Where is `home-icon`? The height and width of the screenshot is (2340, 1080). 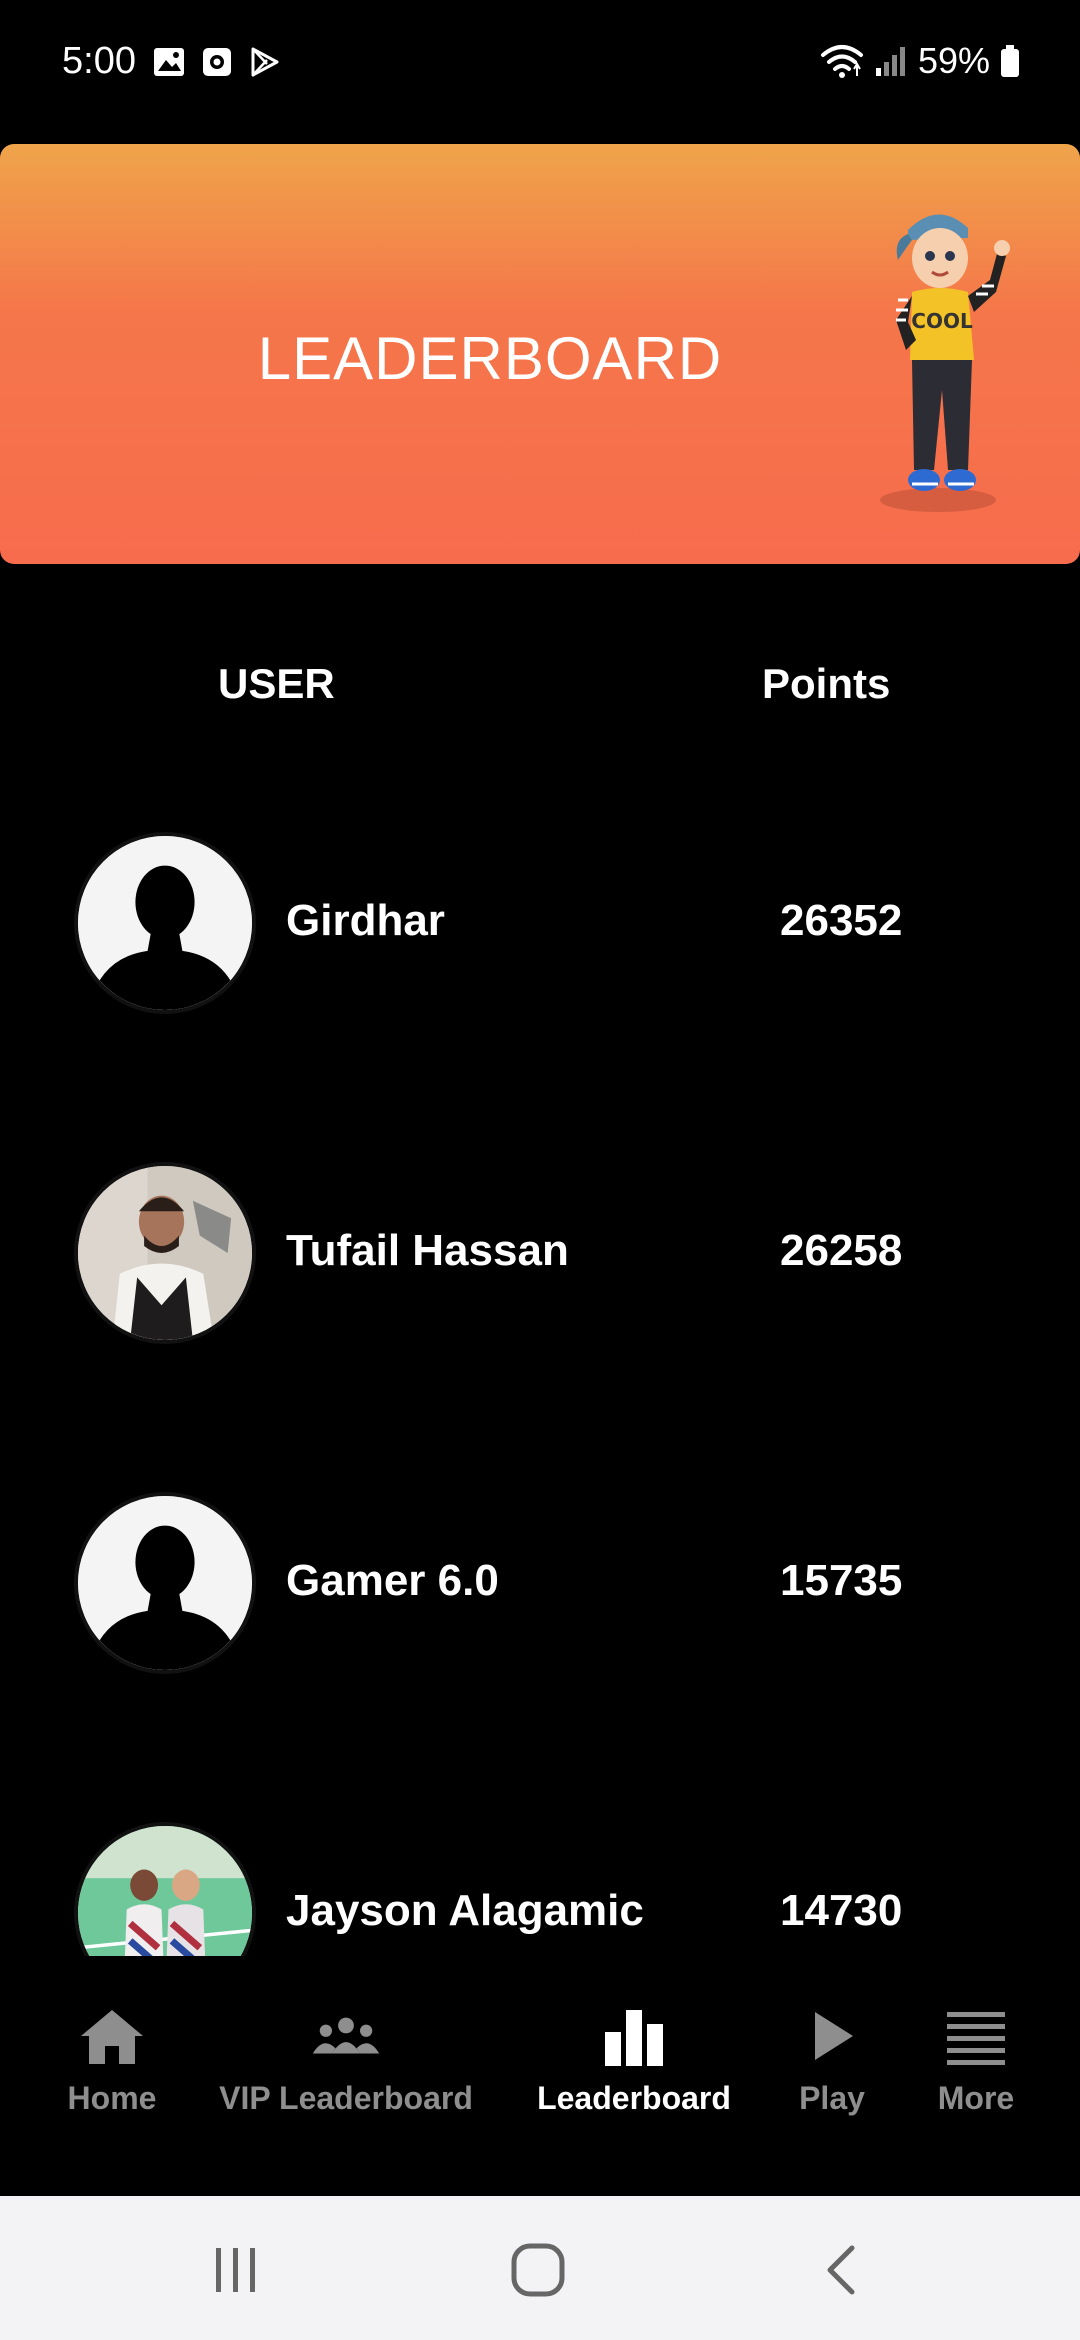 home-icon is located at coordinates (112, 2037).